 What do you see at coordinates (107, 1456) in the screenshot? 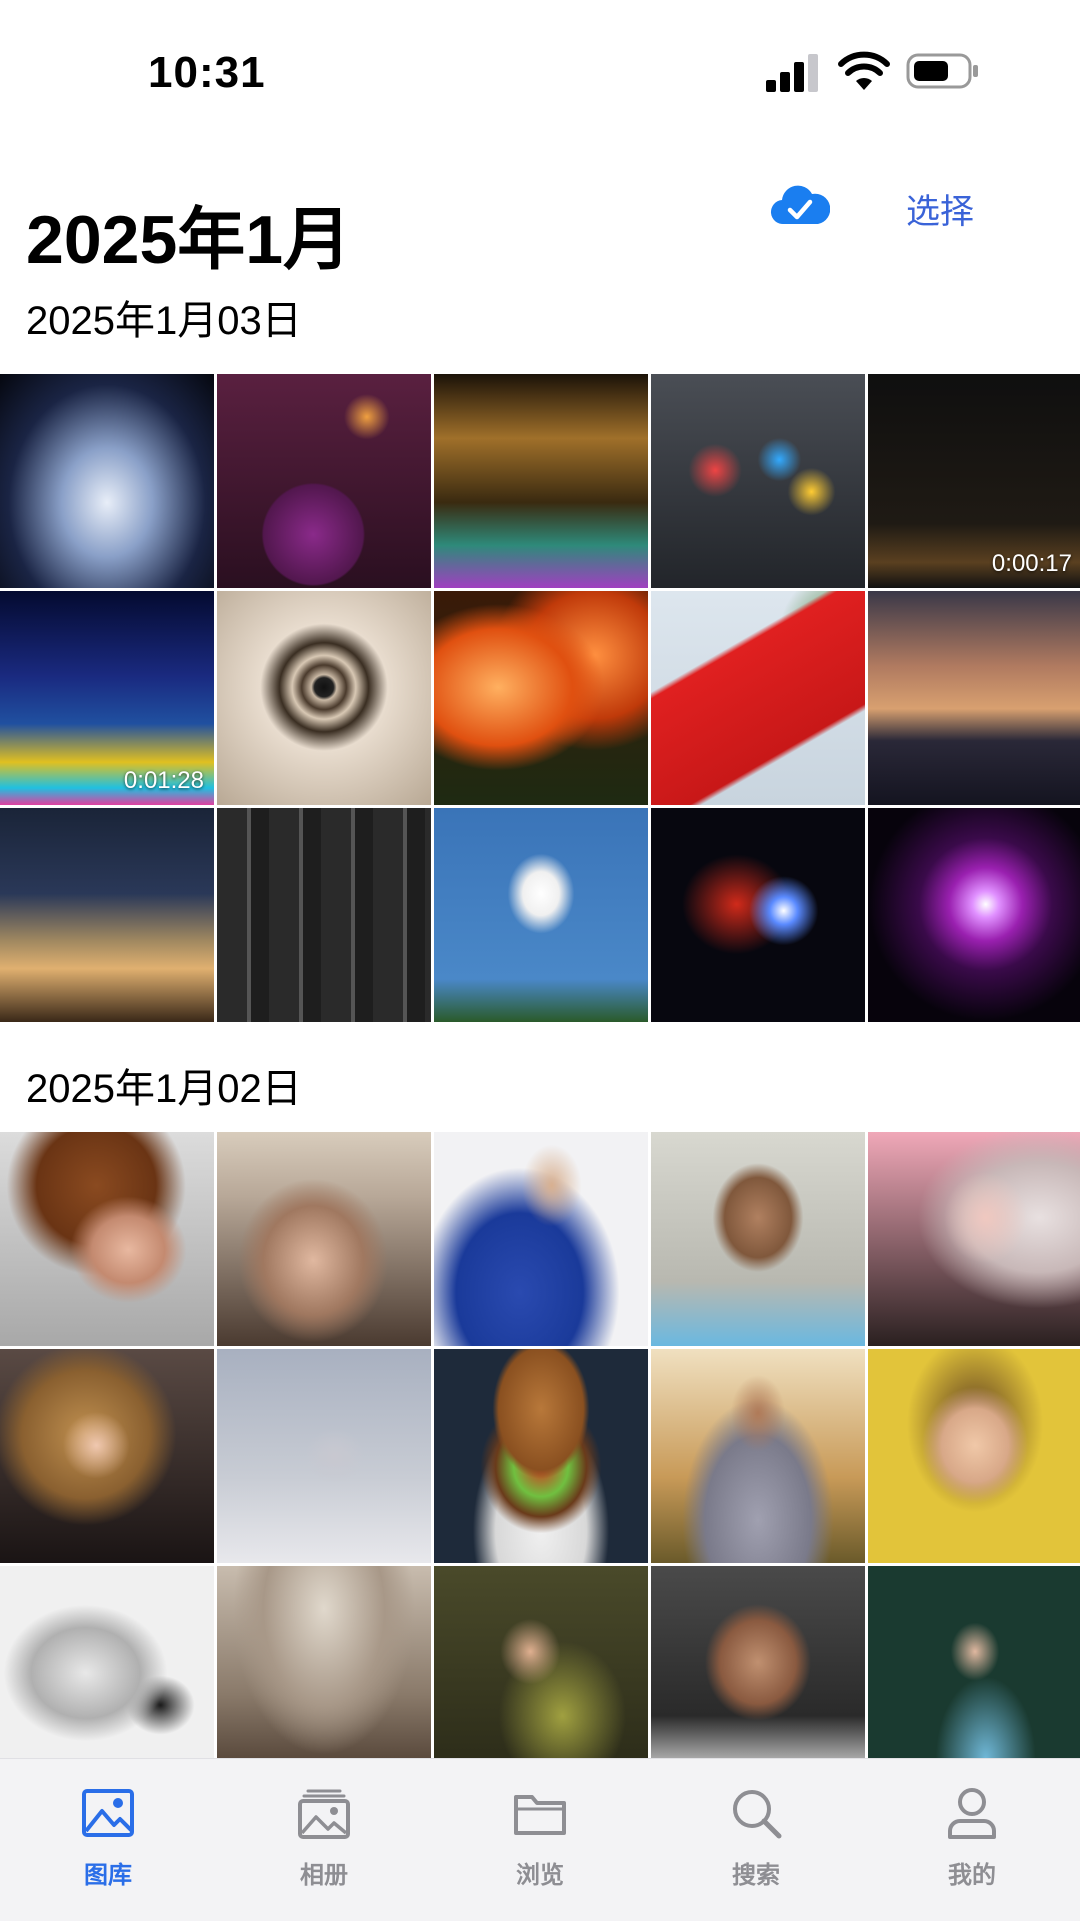
I see `photo-wavy-hair-portrait` at bounding box center [107, 1456].